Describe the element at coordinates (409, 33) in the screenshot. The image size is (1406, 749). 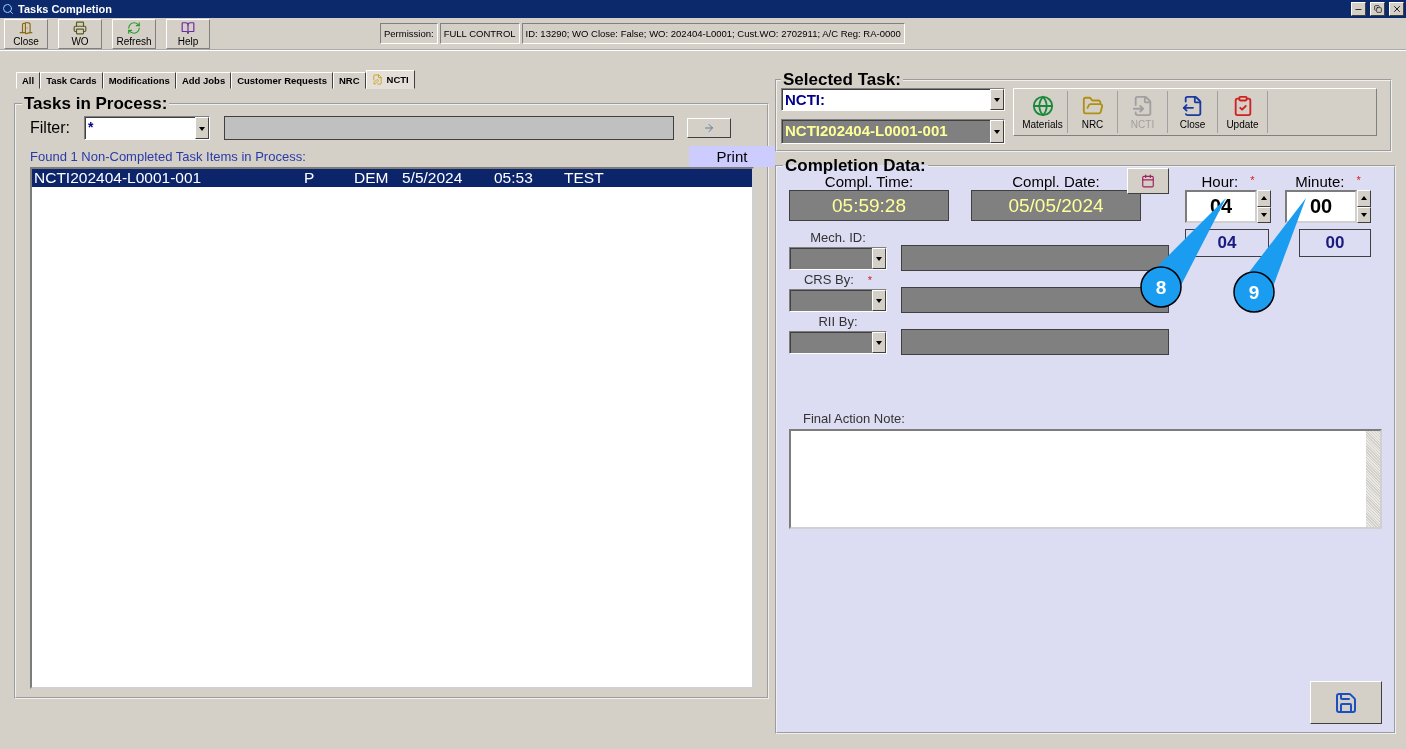
I see `permission-label: Permission:` at that location.